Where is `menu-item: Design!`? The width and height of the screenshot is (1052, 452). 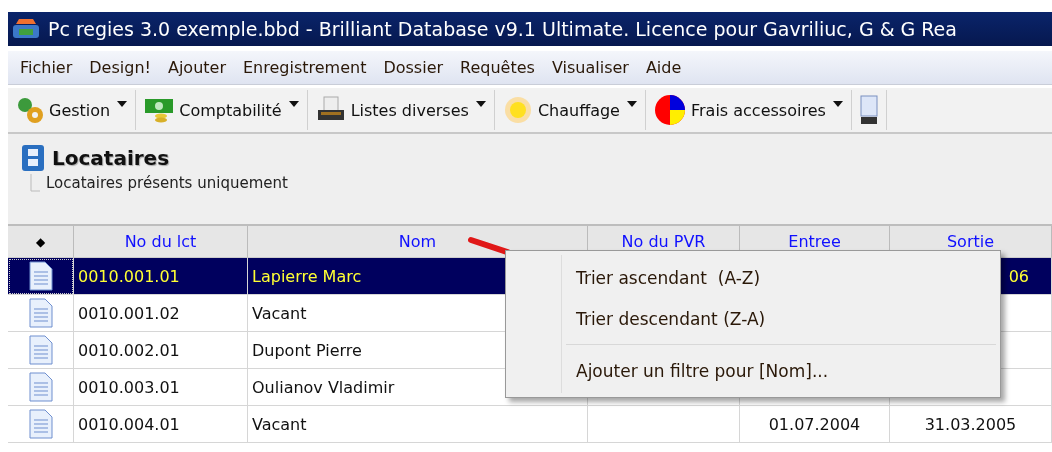 menu-item: Design! is located at coordinates (122, 67).